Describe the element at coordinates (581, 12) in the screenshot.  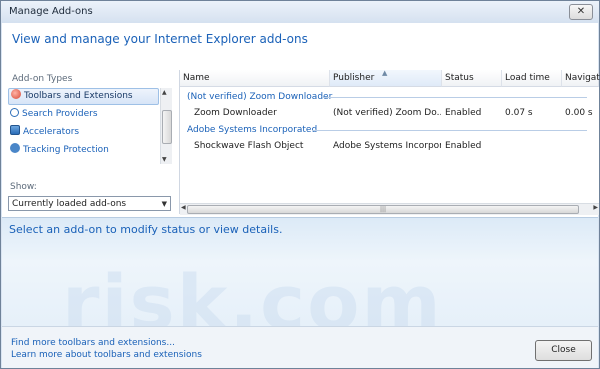
I see `window-close-button: ✕` at that location.